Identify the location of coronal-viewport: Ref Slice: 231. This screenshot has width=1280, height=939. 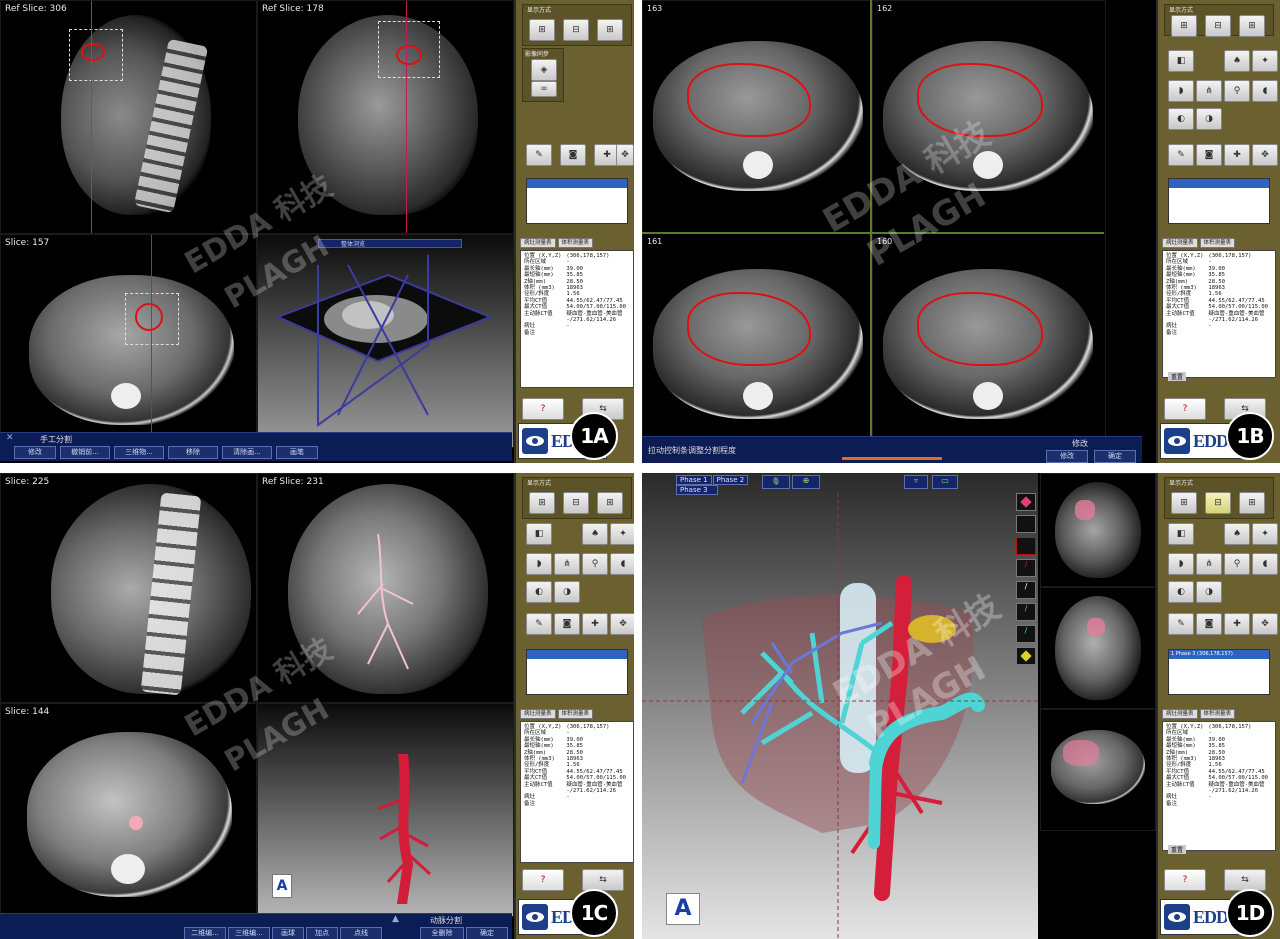
(385, 588).